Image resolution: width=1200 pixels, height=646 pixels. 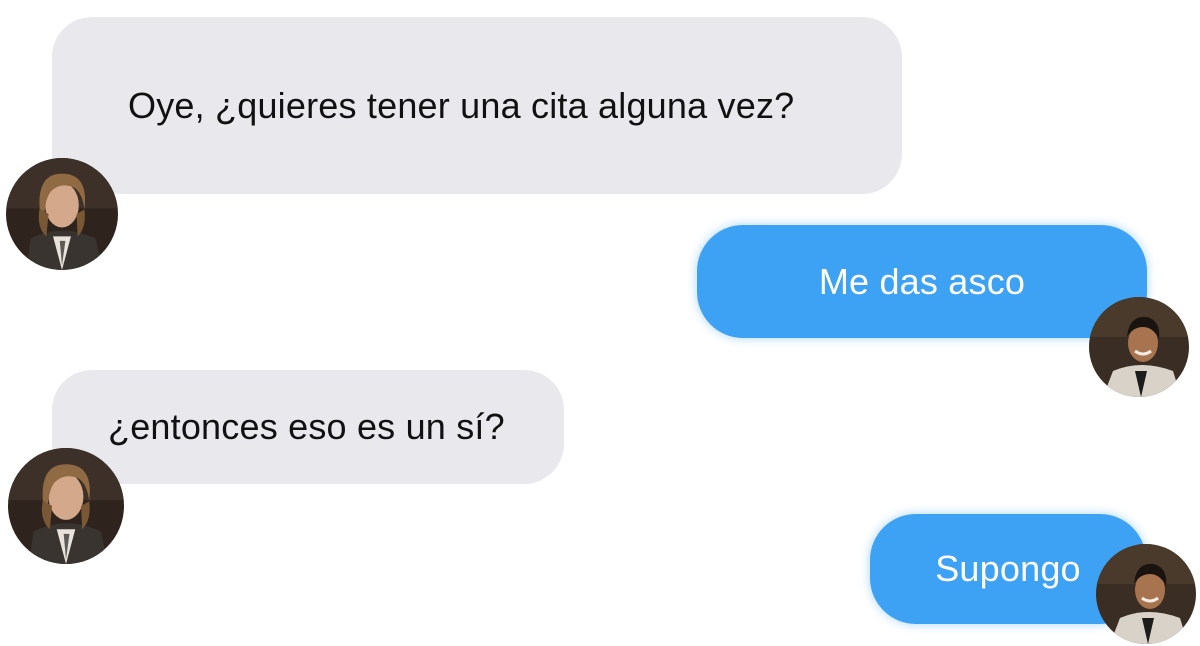 I want to click on message-text: Supongo, so click(x=1008, y=568).